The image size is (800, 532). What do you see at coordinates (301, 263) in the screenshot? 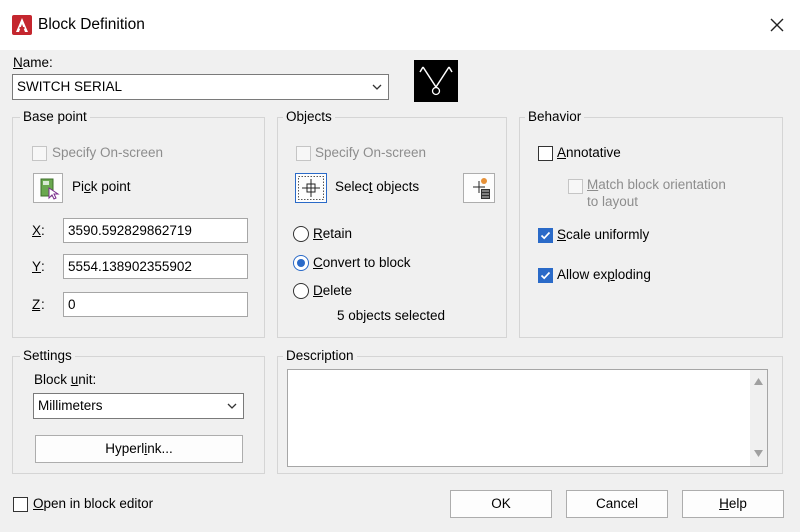
I see `convert-to-block-radio` at bounding box center [301, 263].